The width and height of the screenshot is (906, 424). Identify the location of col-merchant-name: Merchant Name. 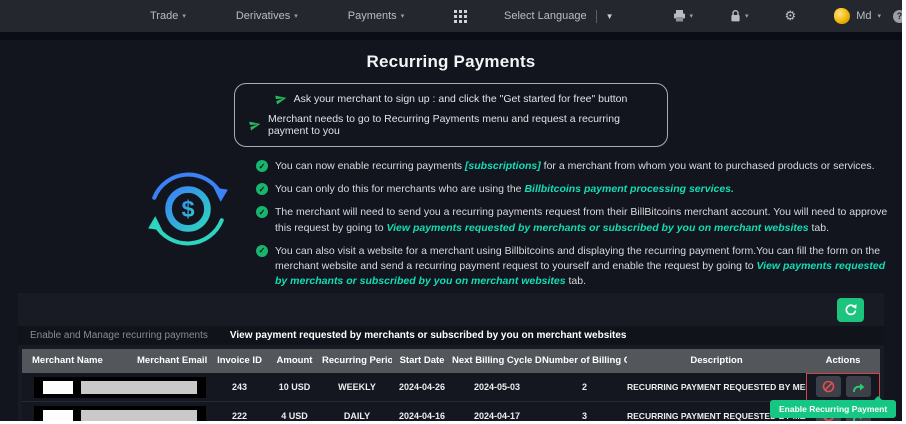
(67, 361).